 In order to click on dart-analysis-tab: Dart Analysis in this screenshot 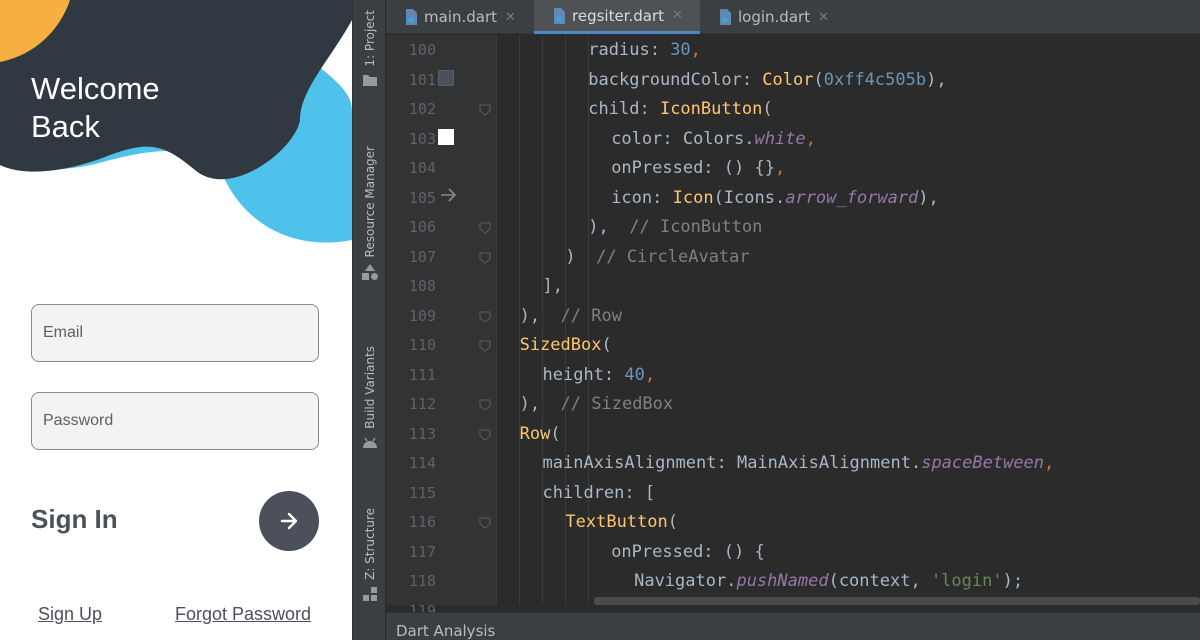, I will do `click(445, 631)`.